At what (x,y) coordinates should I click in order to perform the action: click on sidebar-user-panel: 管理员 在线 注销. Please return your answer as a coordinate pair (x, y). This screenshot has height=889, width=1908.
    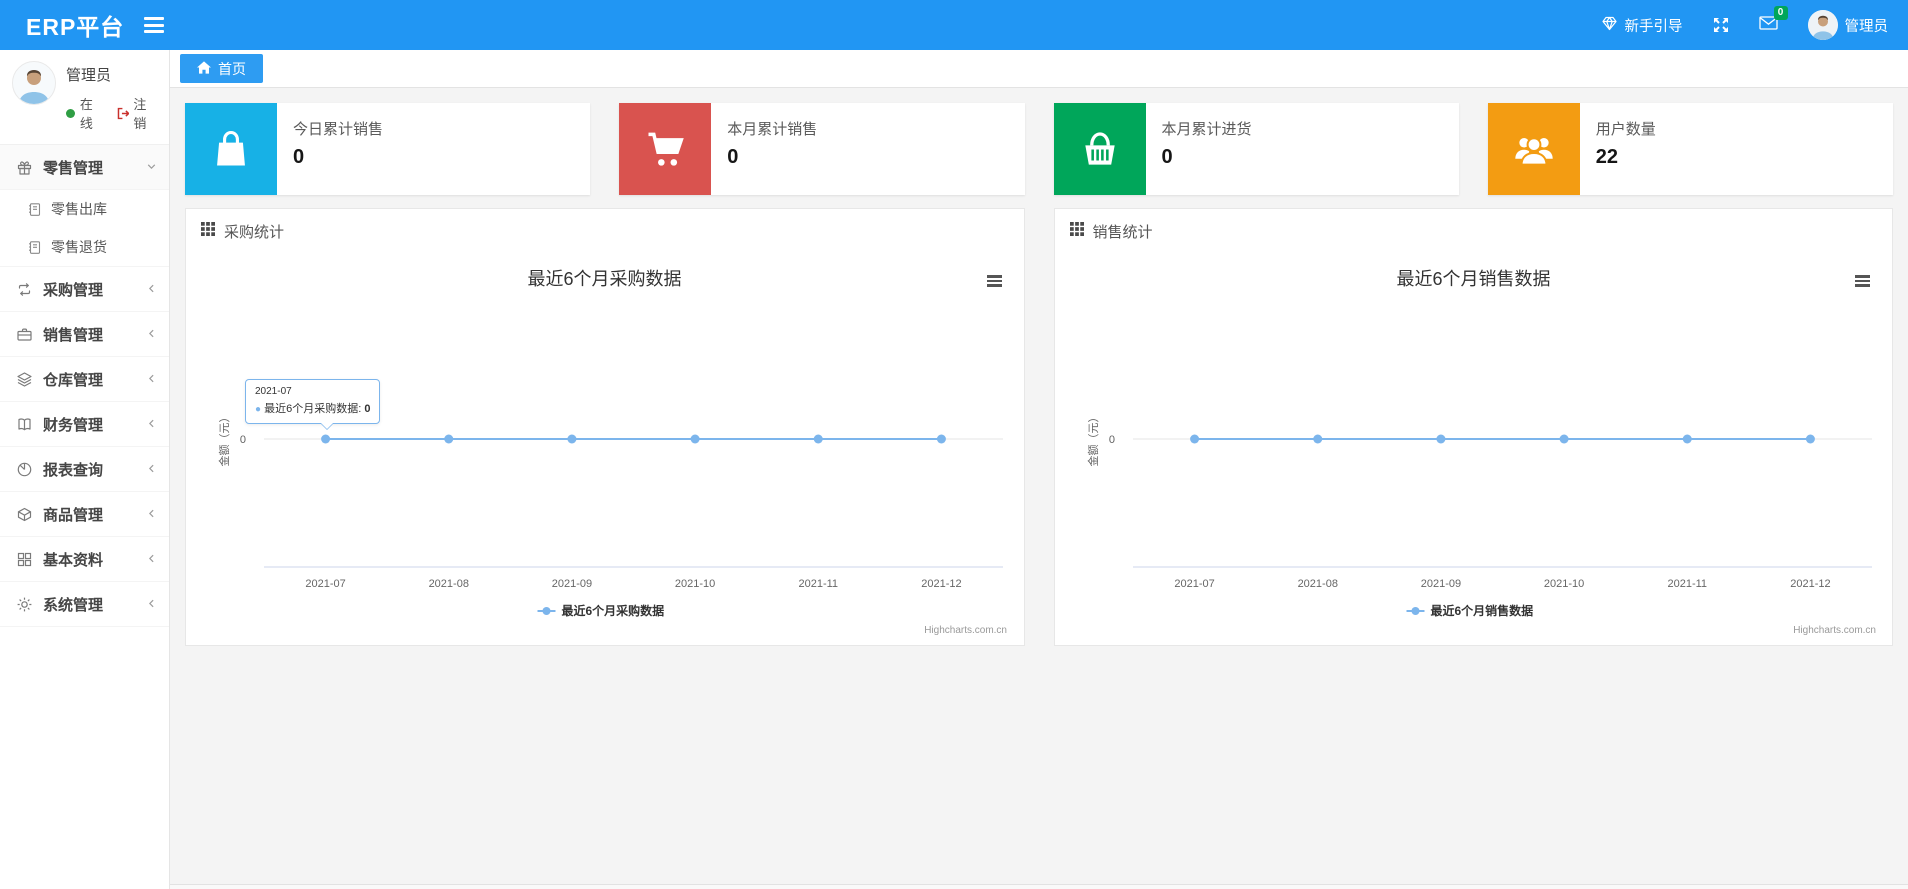
    Looking at the image, I should click on (84, 97).